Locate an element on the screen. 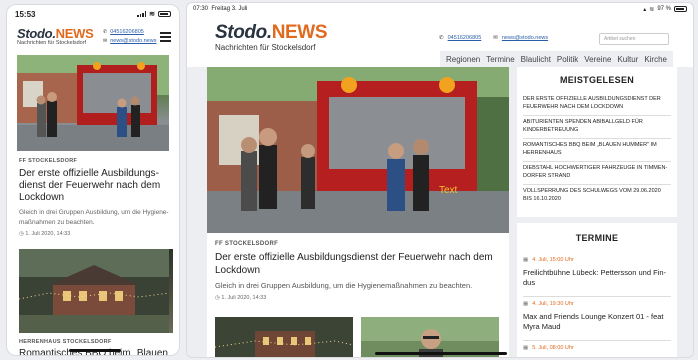  signal-icon is located at coordinates (142, 14).